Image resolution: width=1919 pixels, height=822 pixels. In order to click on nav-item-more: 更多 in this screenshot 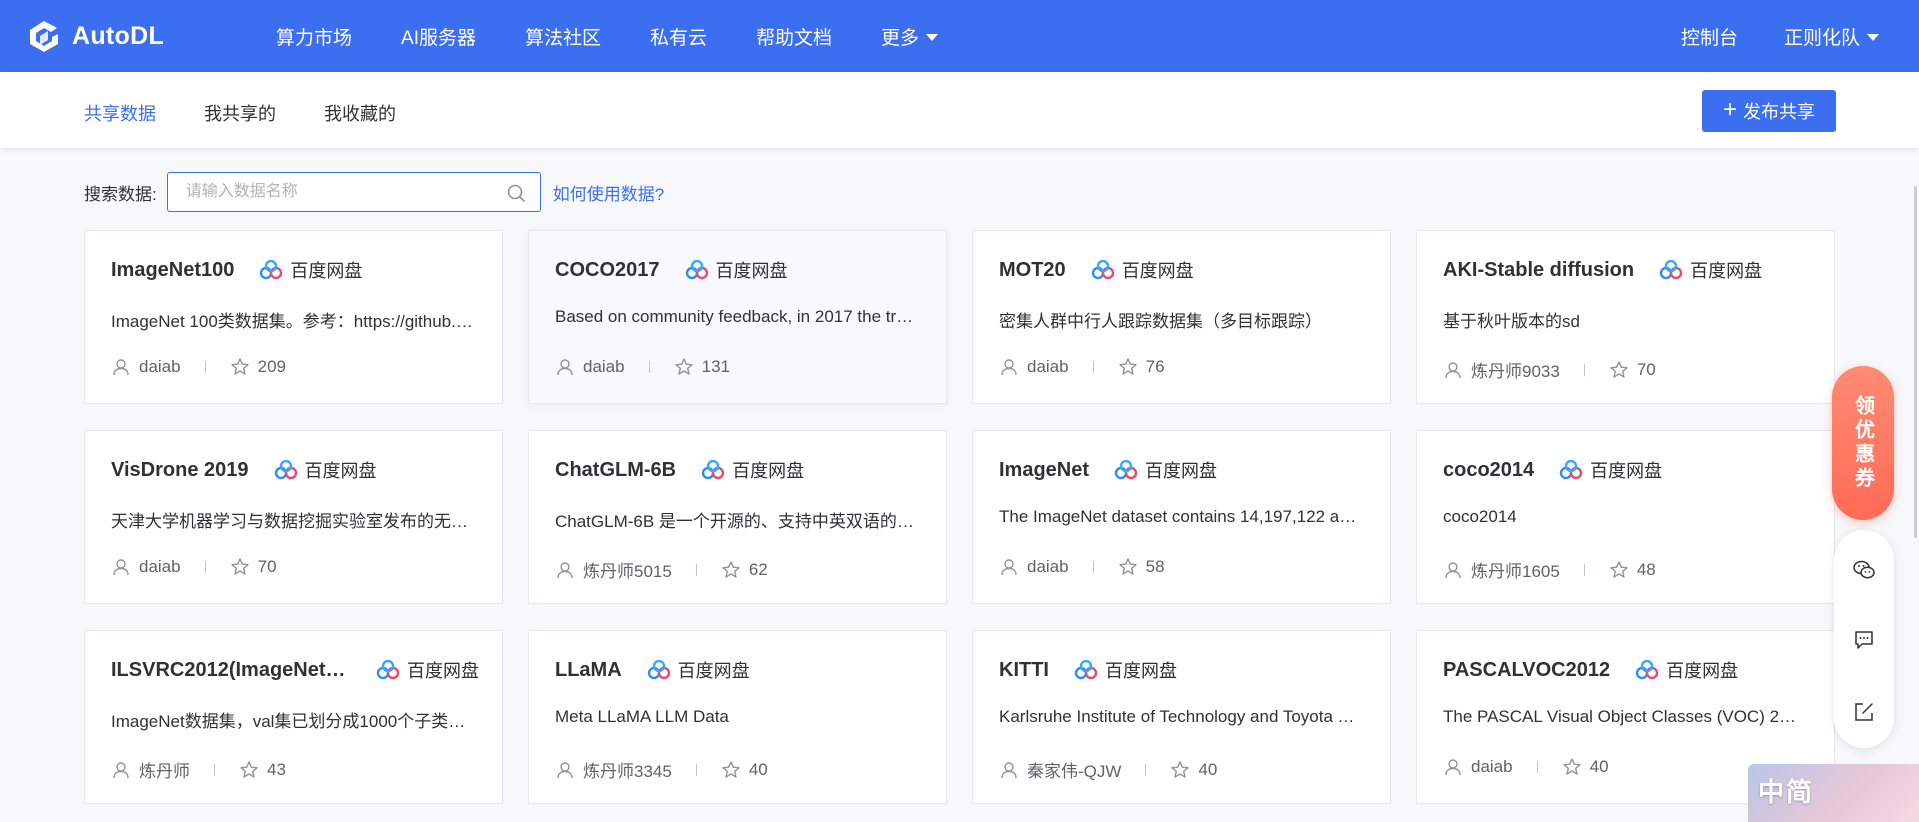, I will do `click(910, 36)`.